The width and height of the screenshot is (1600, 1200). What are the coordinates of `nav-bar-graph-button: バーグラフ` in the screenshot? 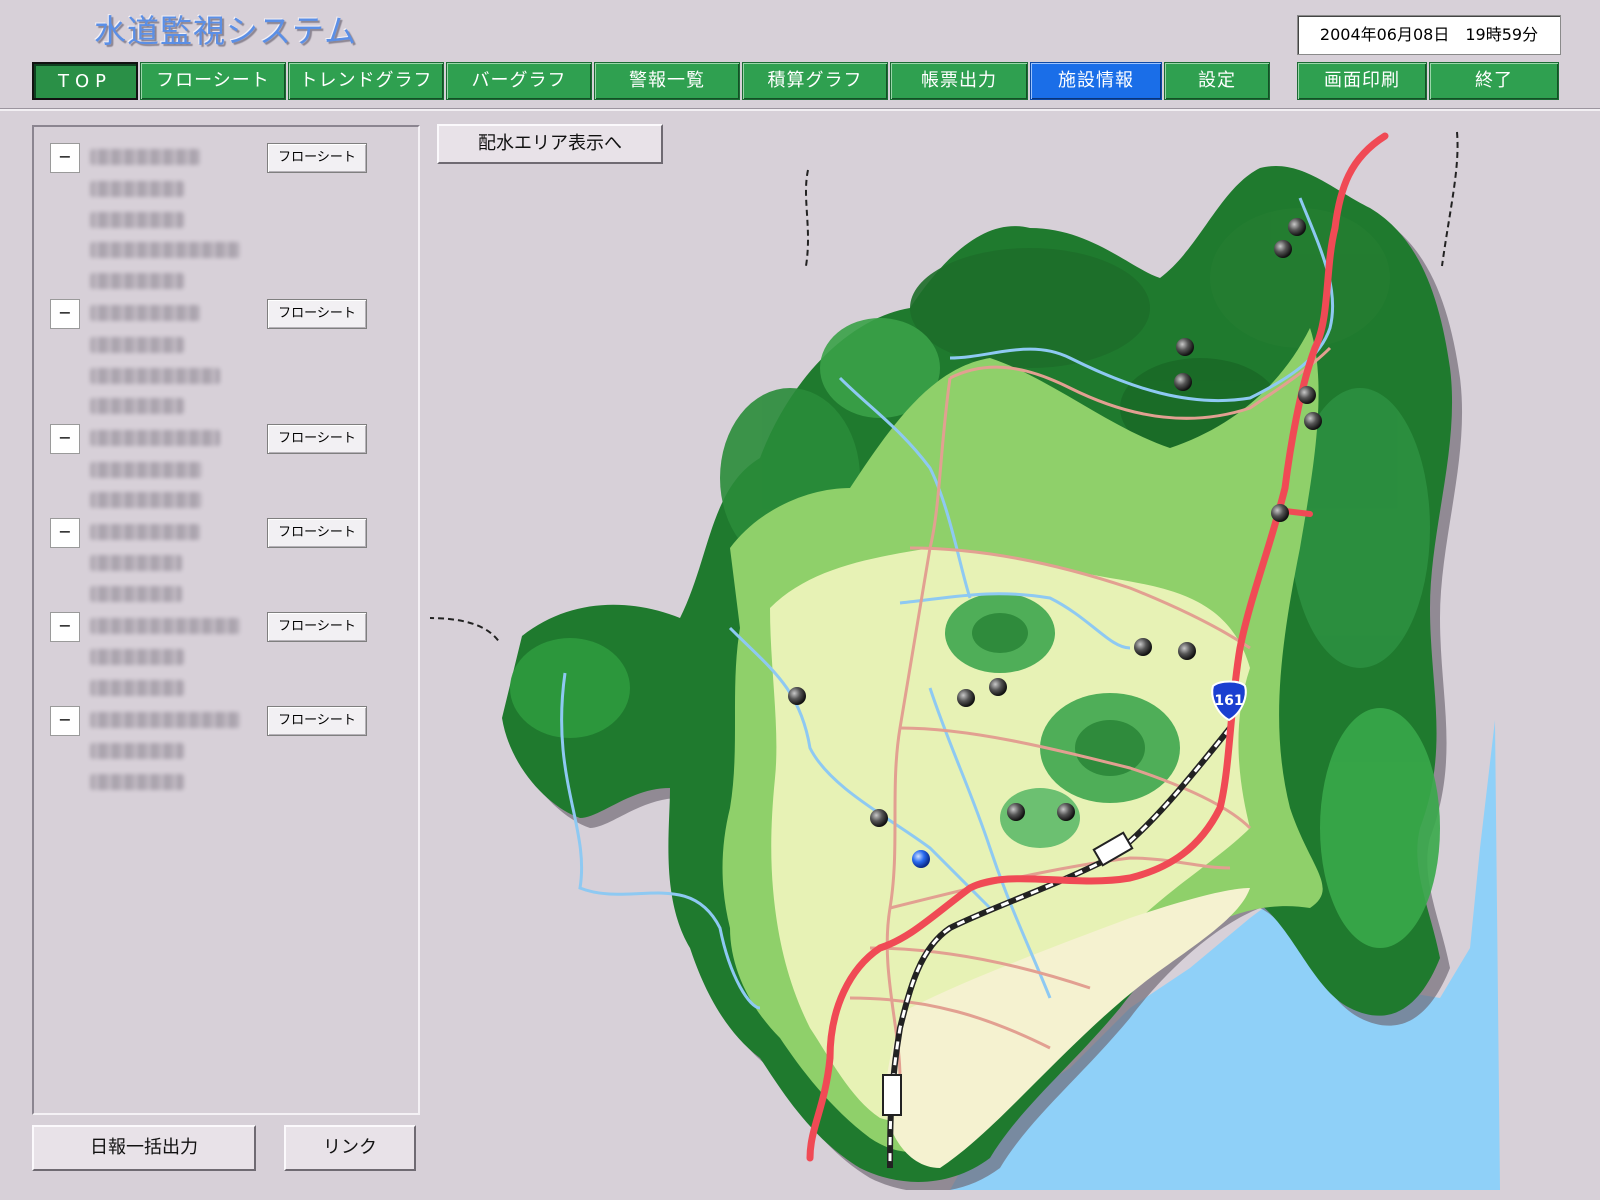 It's located at (519, 81).